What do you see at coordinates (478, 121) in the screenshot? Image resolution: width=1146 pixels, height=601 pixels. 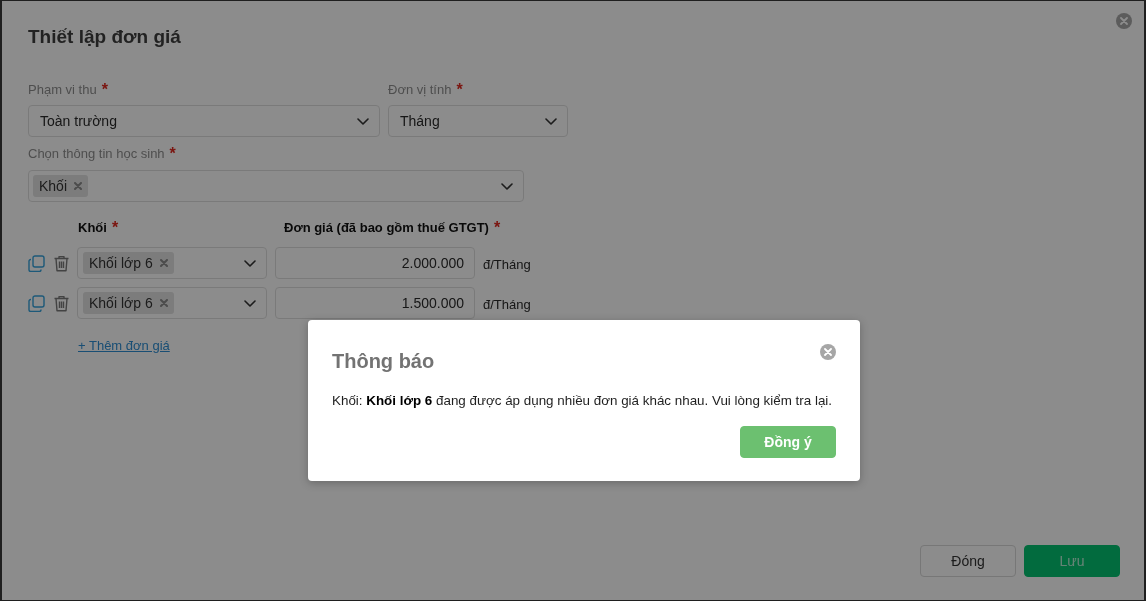 I see `select-field: Tháng` at bounding box center [478, 121].